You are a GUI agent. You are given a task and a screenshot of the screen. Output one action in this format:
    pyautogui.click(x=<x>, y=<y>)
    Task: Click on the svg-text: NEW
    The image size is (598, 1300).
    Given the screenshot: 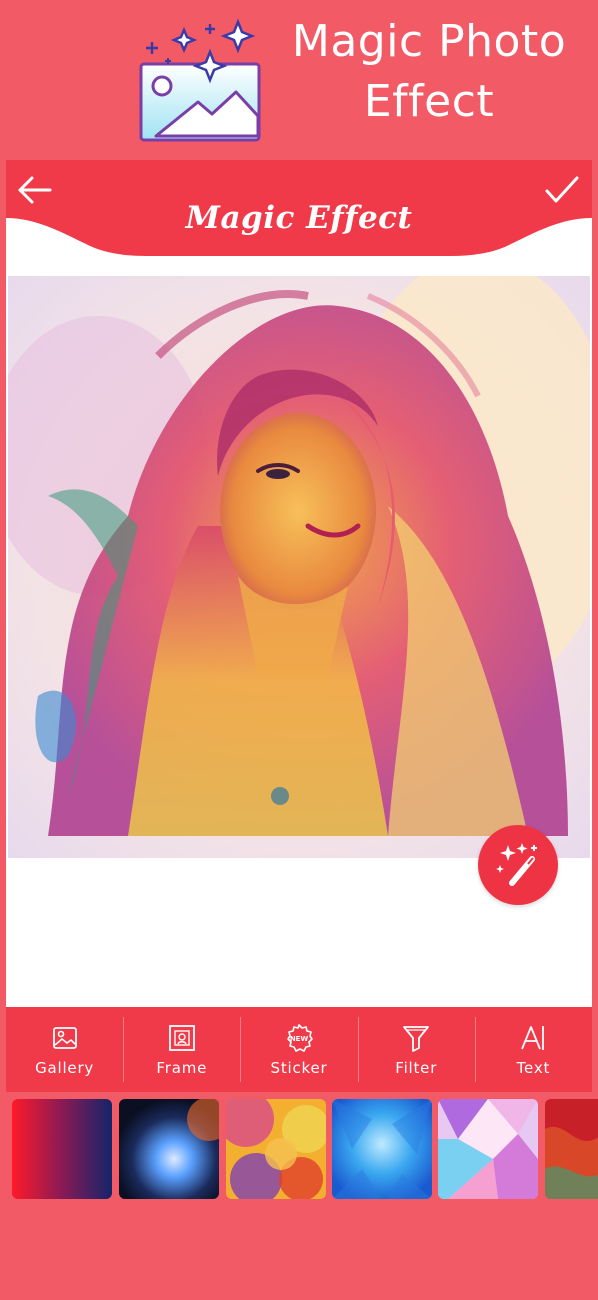 What is the action you would take?
    pyautogui.click(x=299, y=1039)
    